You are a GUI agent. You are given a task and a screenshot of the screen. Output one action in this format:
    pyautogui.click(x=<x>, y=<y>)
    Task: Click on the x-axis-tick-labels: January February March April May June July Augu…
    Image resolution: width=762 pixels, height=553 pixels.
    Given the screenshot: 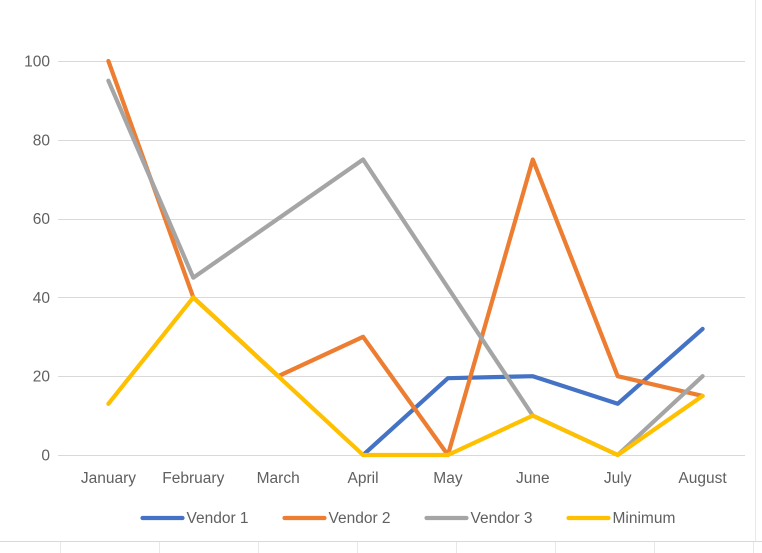 What is the action you would take?
    pyautogui.click(x=404, y=478)
    